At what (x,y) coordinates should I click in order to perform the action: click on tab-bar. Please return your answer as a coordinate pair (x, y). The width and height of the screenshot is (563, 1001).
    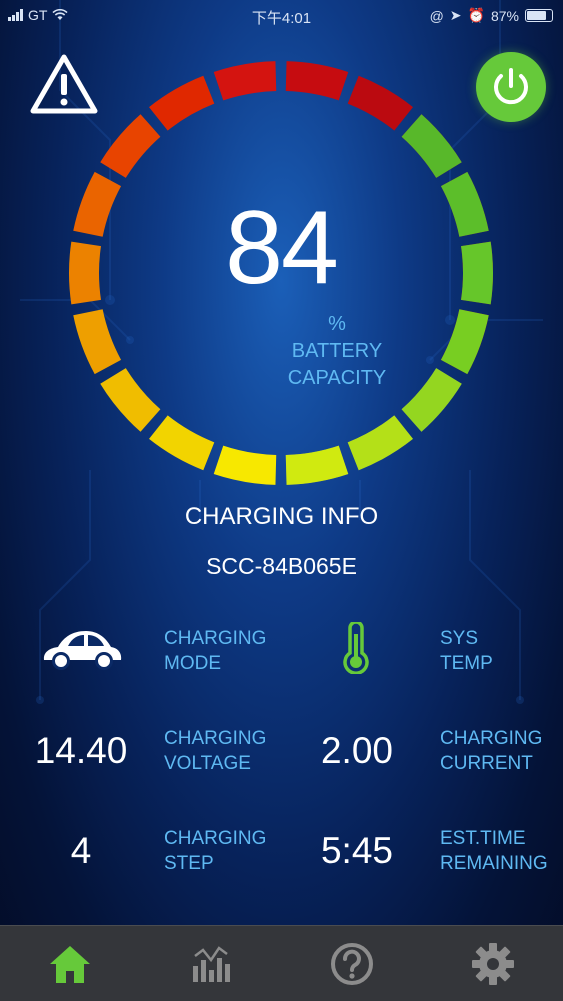
    Looking at the image, I should click on (281, 963).